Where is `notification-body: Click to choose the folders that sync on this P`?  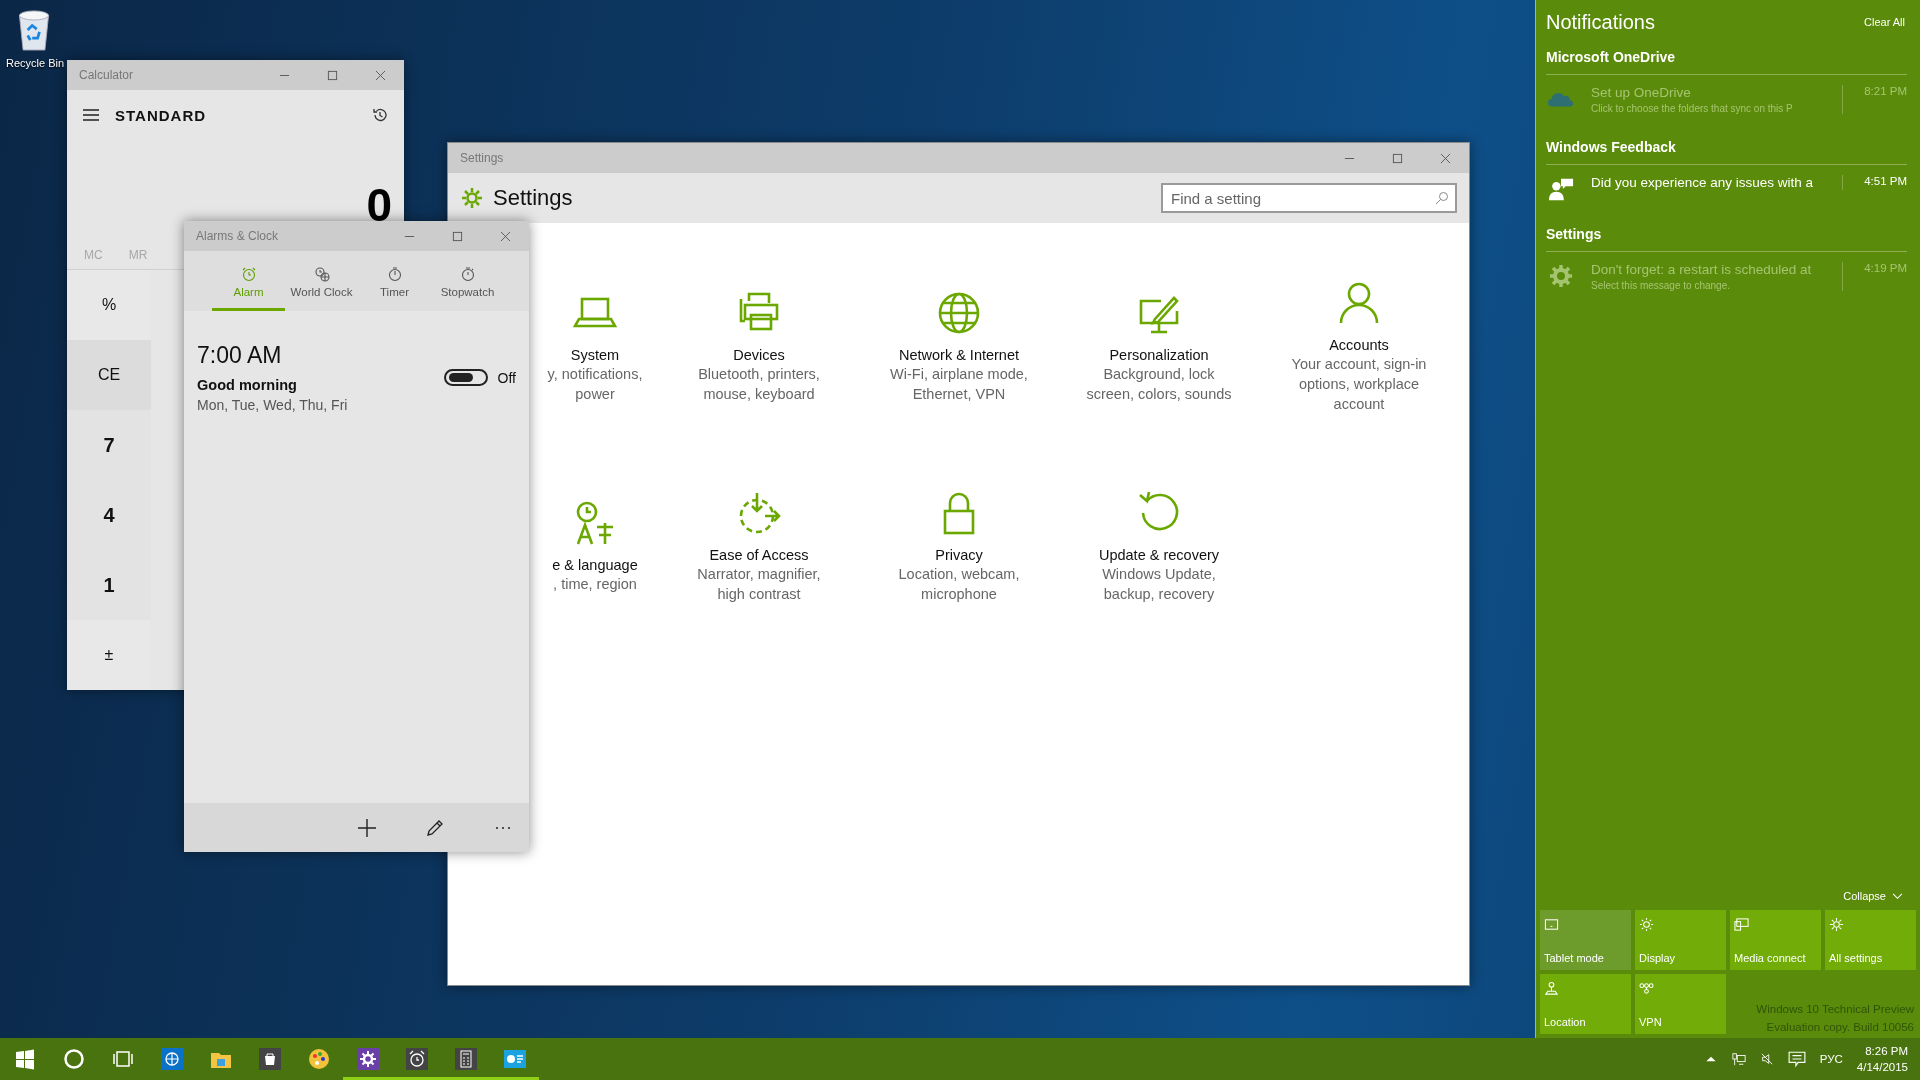
notification-body: Click to choose the folders that sync on this P is located at coordinates (1692, 108).